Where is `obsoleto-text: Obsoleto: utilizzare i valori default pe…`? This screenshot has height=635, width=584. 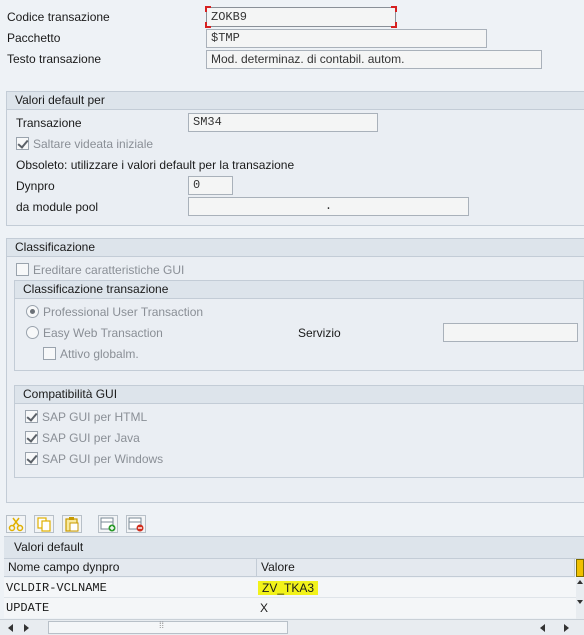 obsoleto-text: Obsoleto: utilizzare i valori default pe… is located at coordinates (155, 165).